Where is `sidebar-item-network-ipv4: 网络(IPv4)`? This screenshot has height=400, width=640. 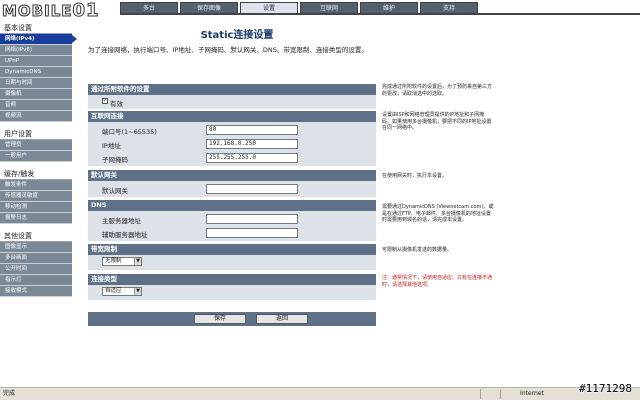 sidebar-item-network-ipv4: 网络(IPv4) is located at coordinates (38, 39).